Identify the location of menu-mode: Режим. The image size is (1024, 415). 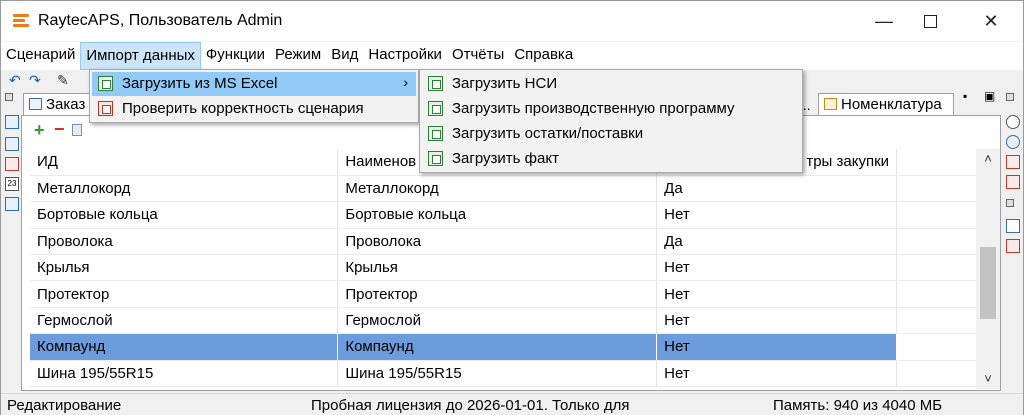
(298, 56).